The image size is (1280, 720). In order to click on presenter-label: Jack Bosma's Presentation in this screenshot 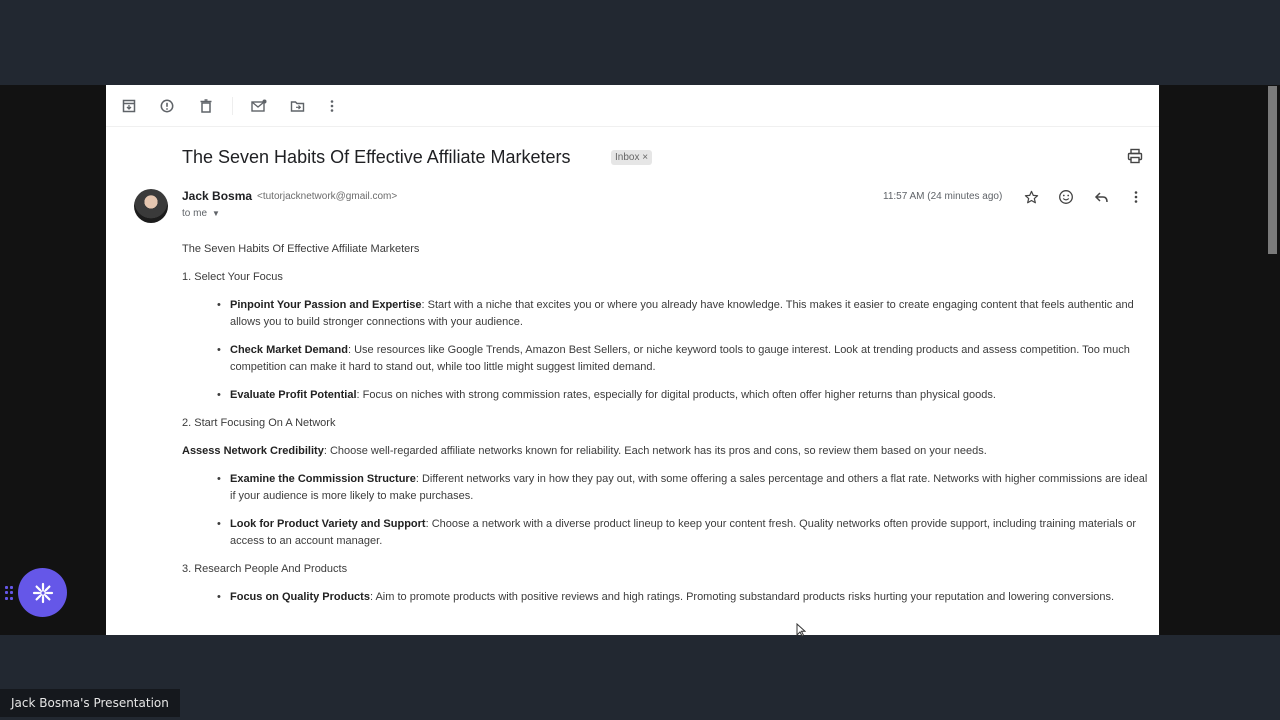, I will do `click(90, 703)`.